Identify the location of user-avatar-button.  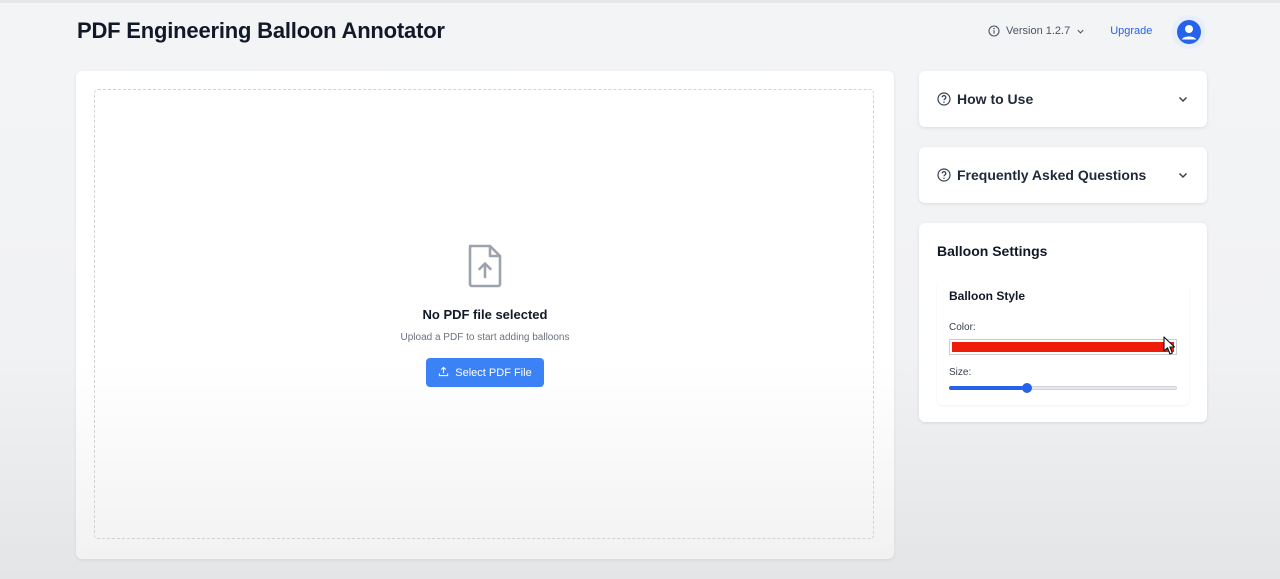
(1189, 32).